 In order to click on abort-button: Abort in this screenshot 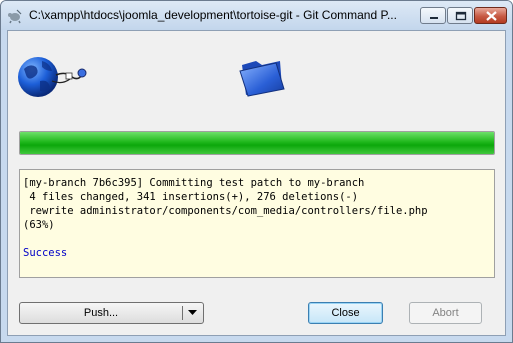, I will do `click(445, 313)`.